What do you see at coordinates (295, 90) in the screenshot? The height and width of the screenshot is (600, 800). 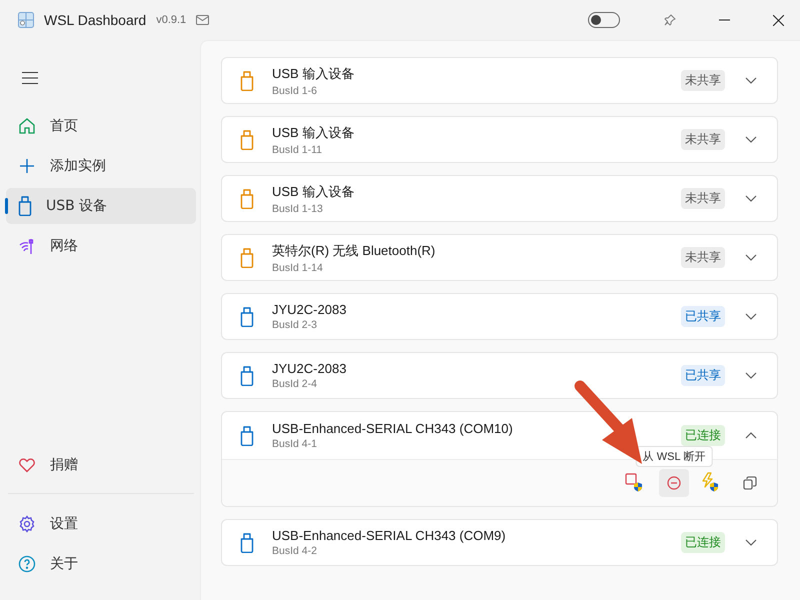 I see `bus-id: BusId 1-6` at bounding box center [295, 90].